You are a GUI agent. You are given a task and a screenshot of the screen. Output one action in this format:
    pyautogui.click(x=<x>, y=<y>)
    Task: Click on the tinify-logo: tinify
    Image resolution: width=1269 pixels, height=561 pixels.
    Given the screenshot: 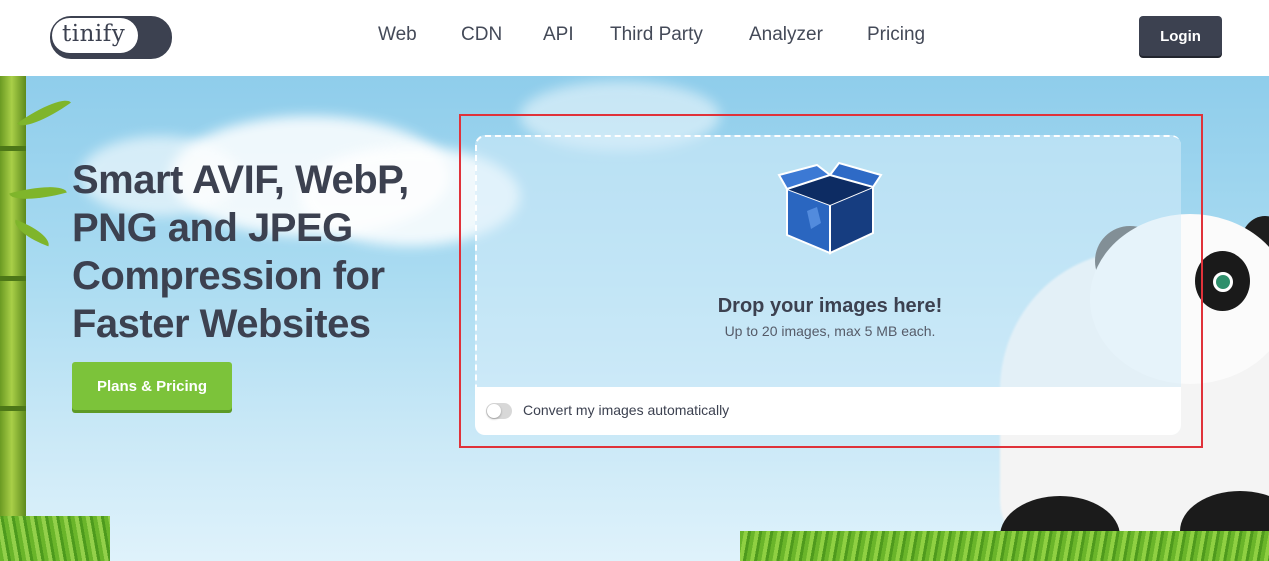 What is the action you would take?
    pyautogui.click(x=111, y=37)
    